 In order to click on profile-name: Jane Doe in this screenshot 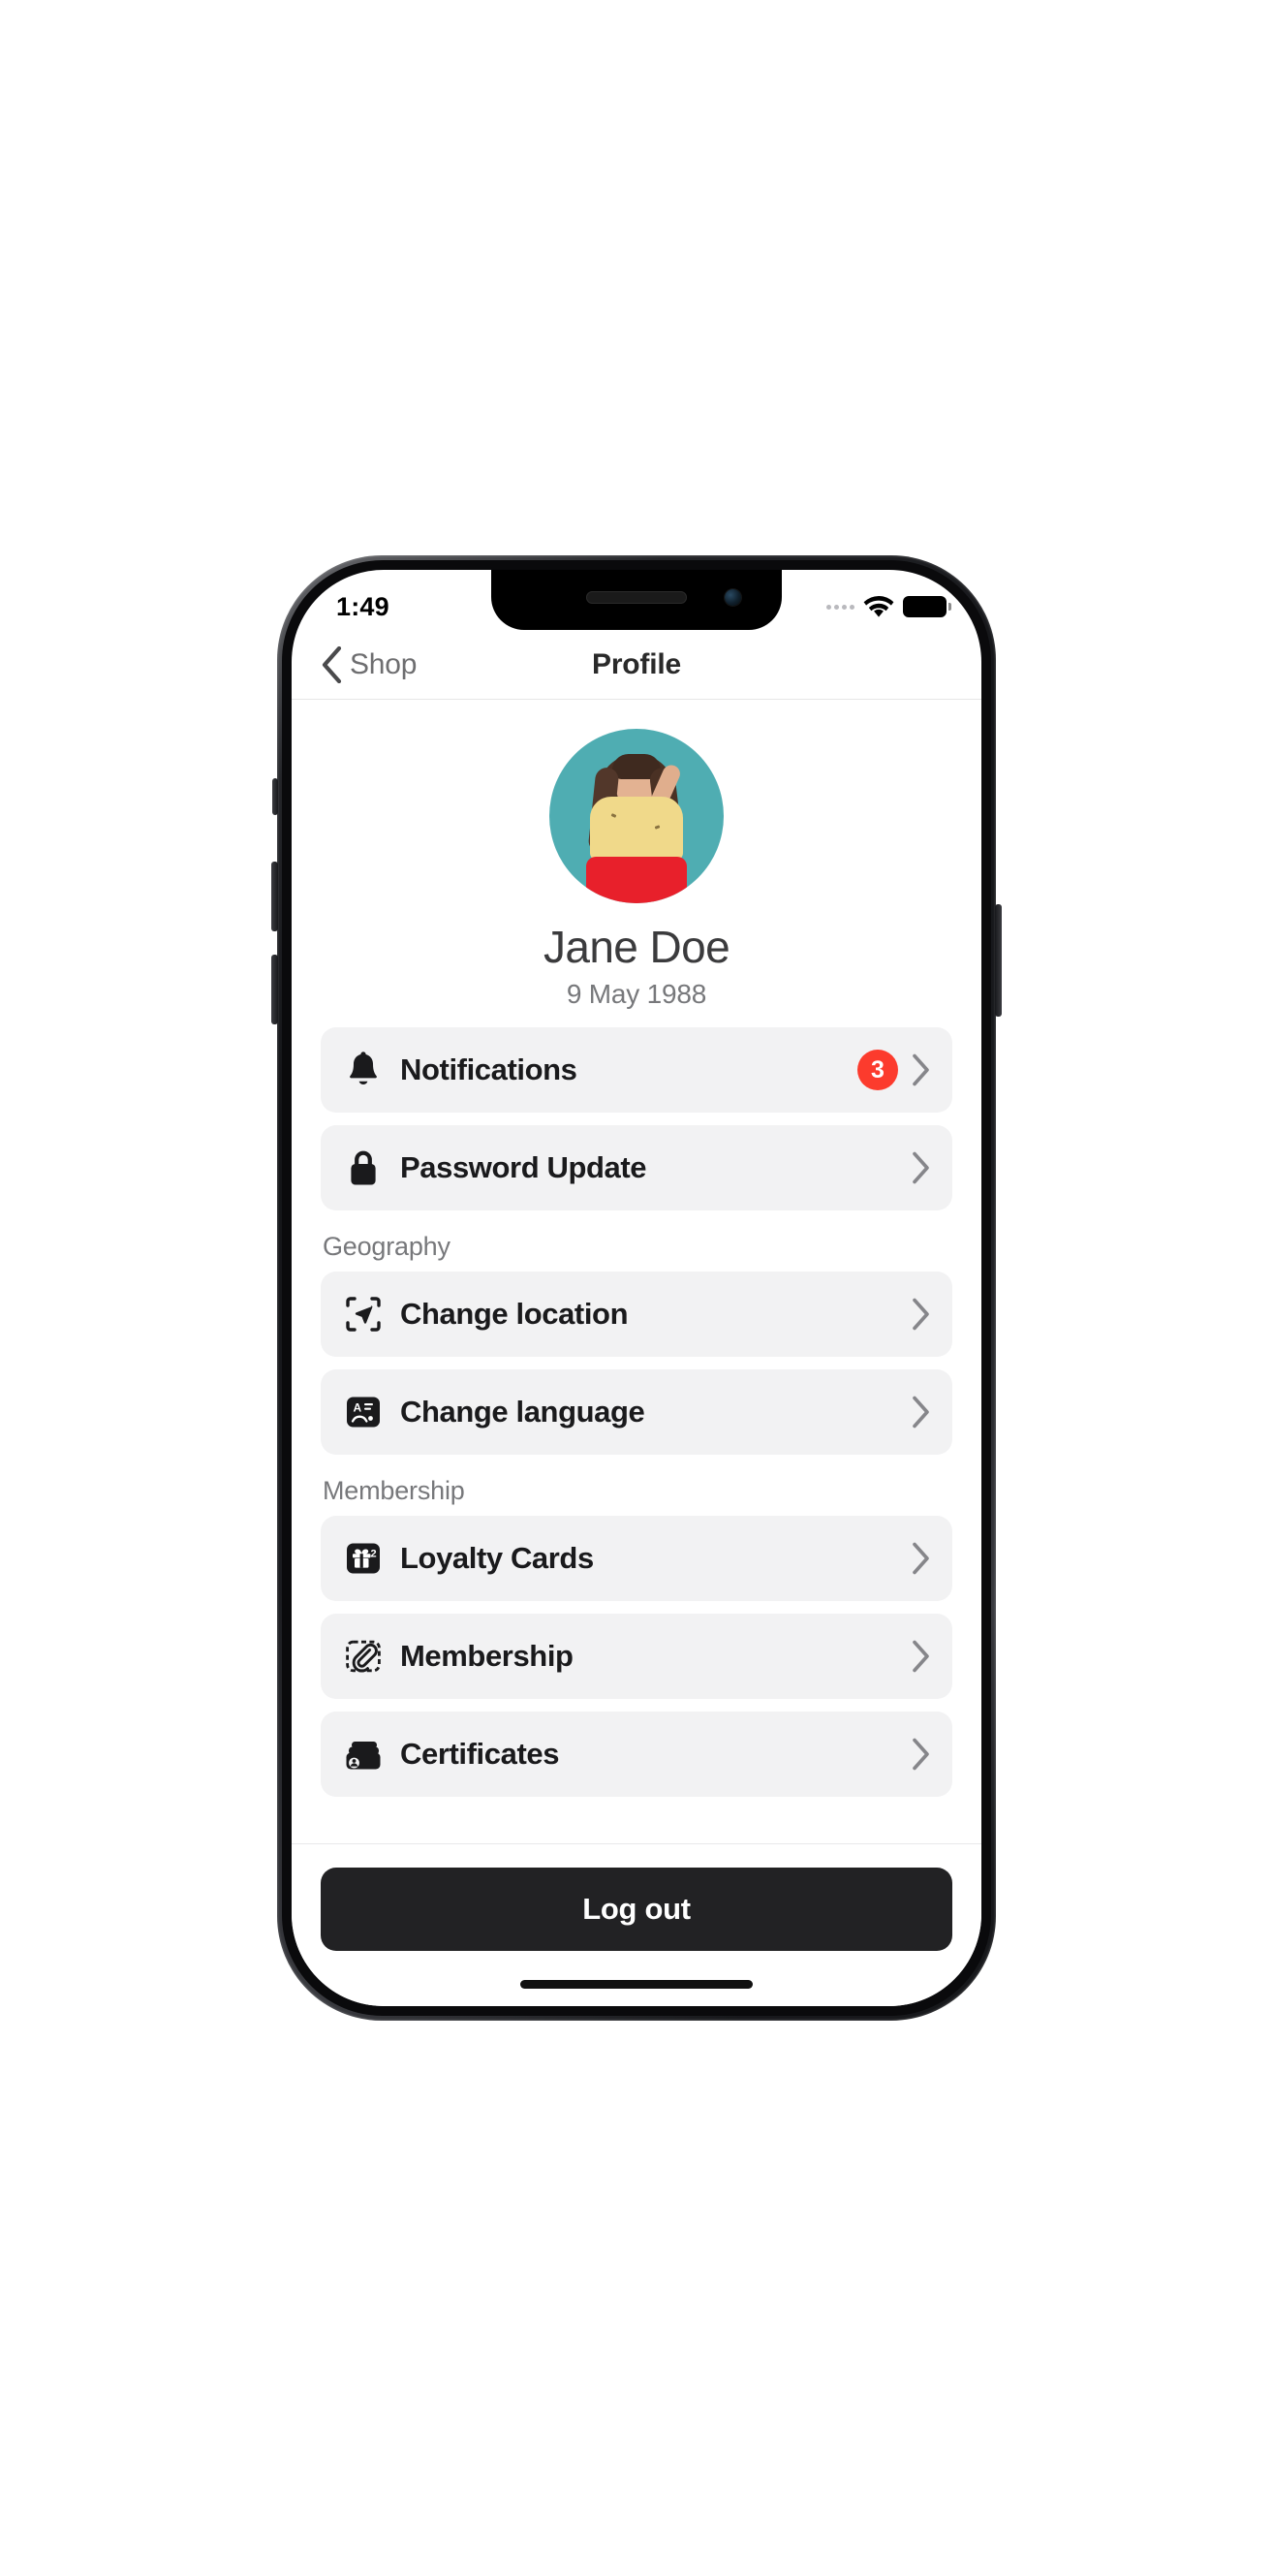, I will do `click(636, 947)`.